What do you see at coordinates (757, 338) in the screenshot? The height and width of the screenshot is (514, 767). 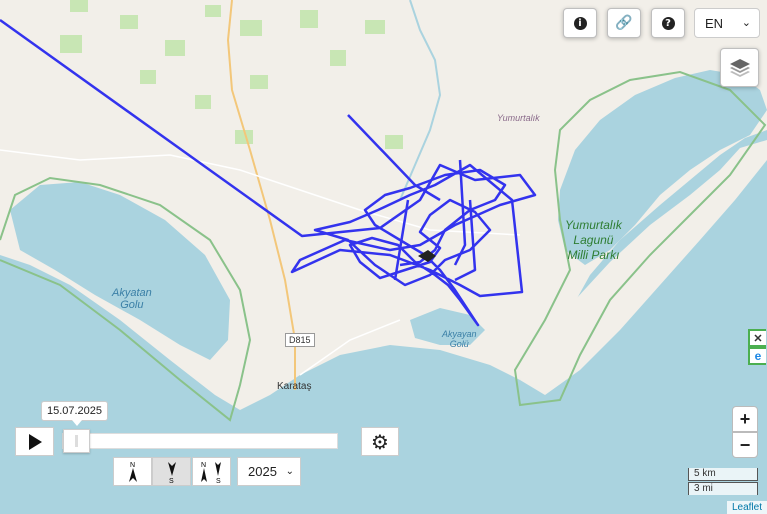 I see `close-side-icon: ✕` at bounding box center [757, 338].